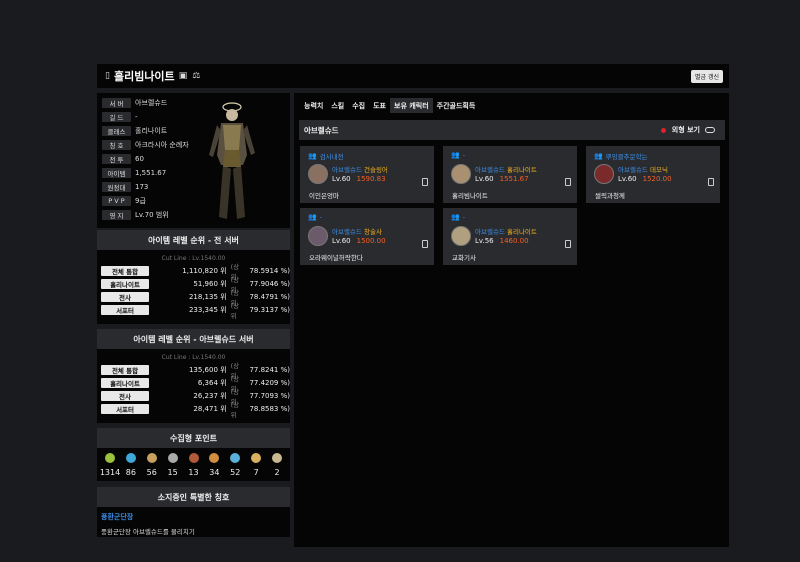  I want to click on character-name: 홀리빔나이트, so click(144, 76).